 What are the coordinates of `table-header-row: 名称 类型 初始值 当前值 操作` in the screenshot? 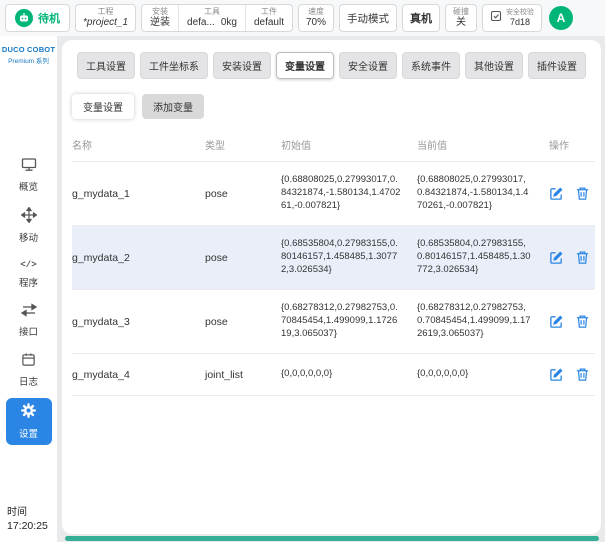 It's located at (333, 146).